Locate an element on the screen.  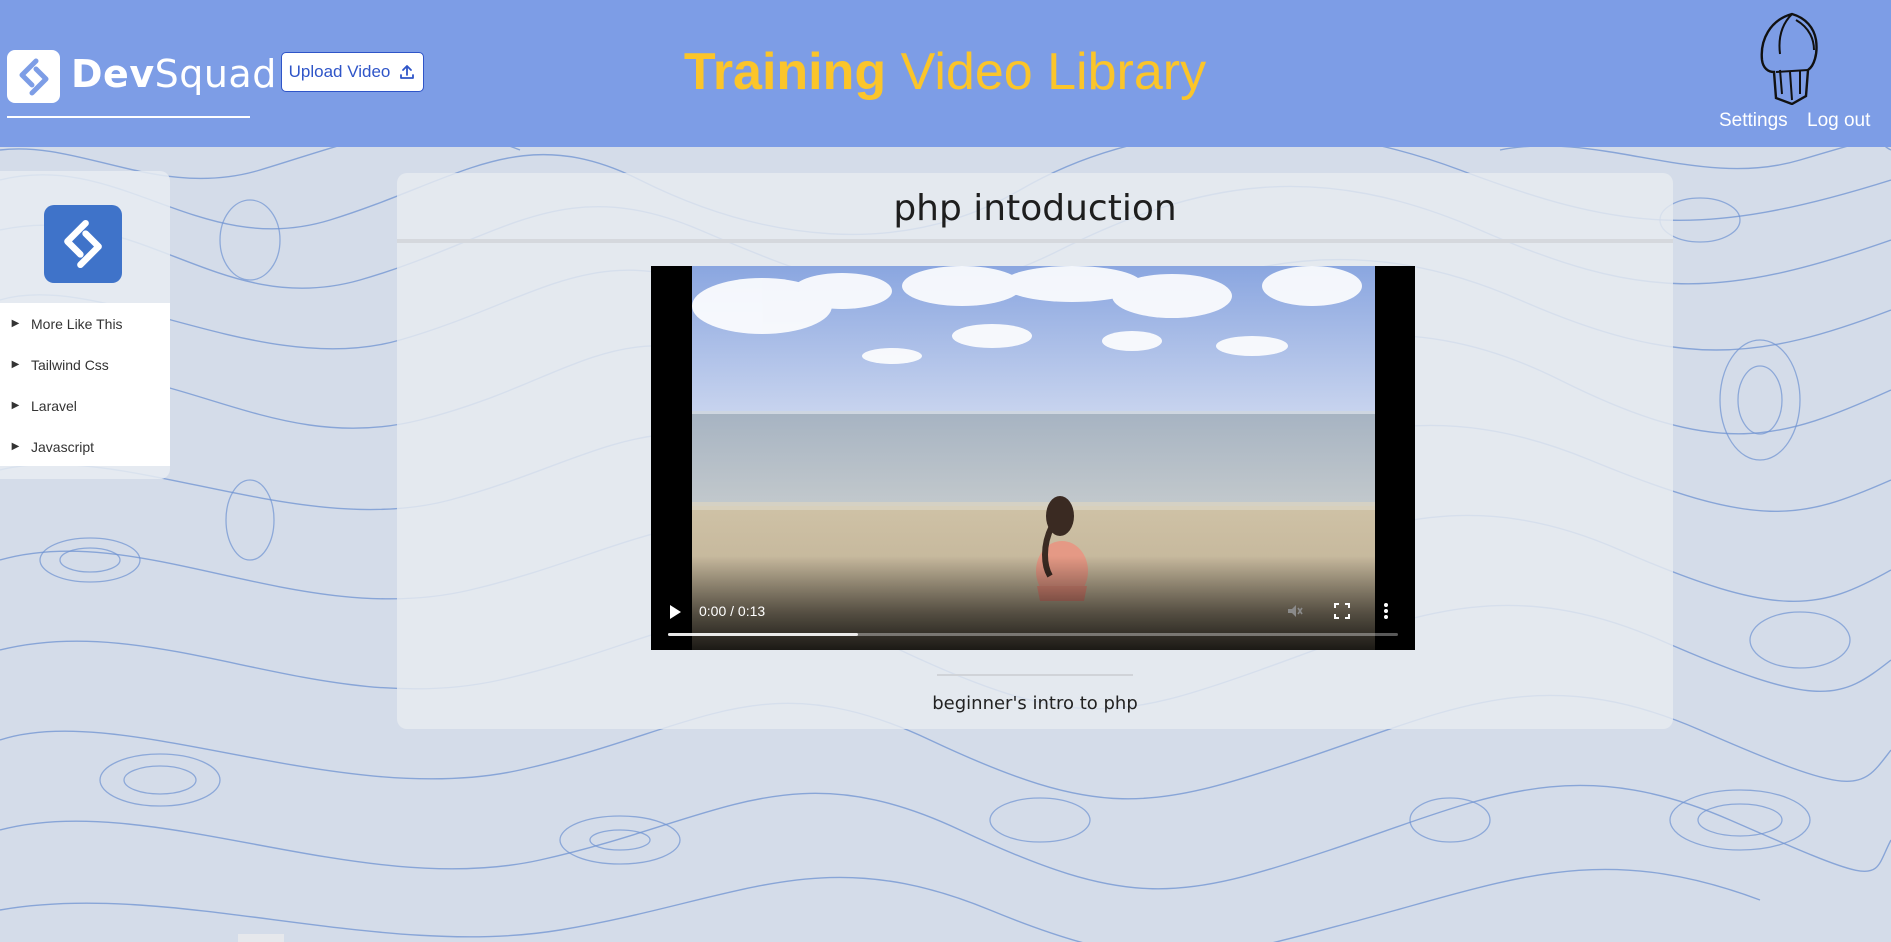
logout-link: Log out is located at coordinates (1838, 121).